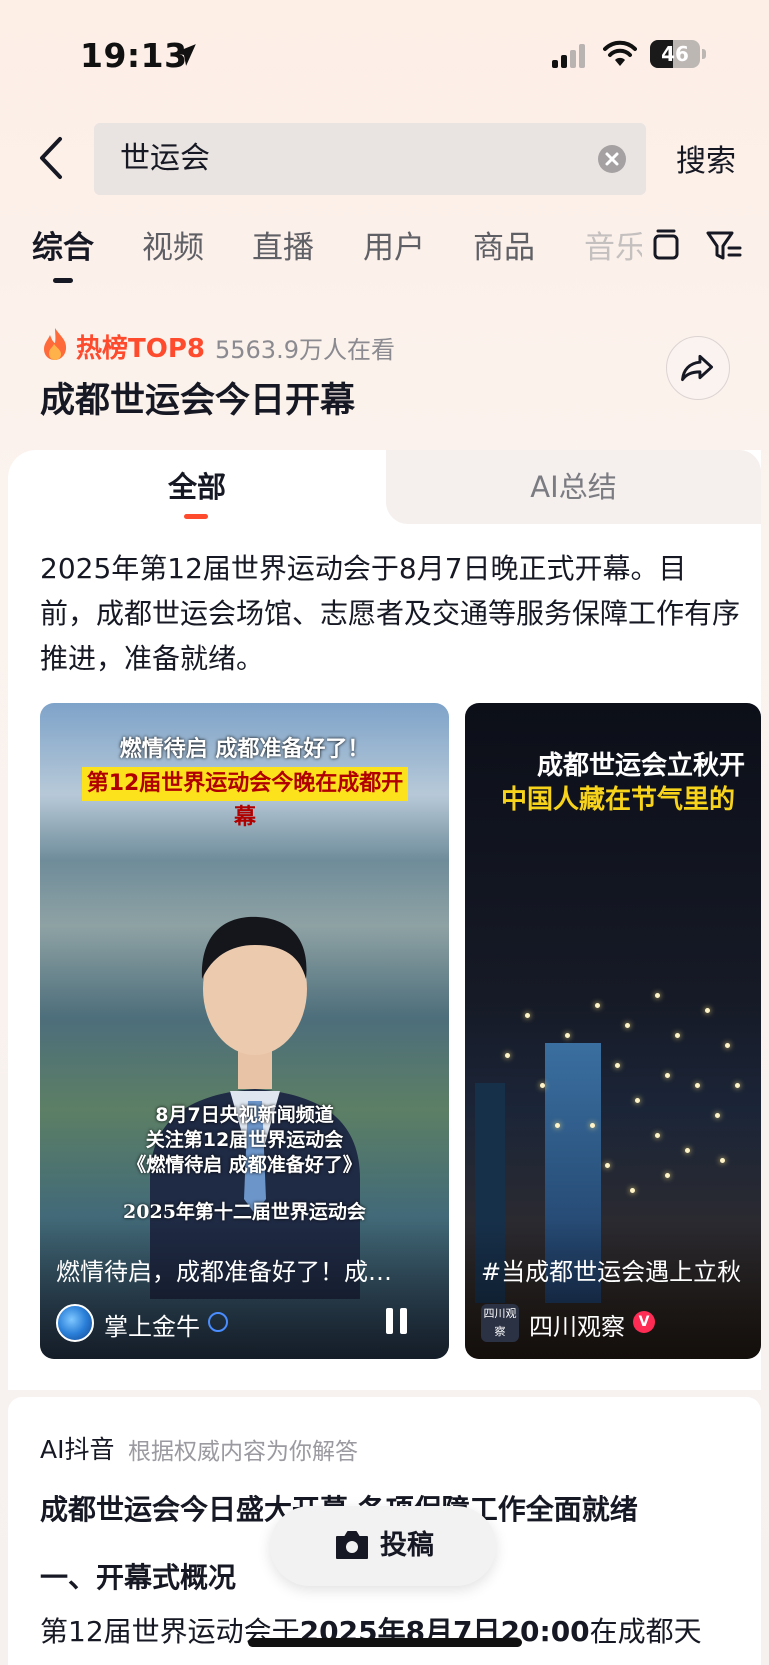  What do you see at coordinates (385, 1642) in the screenshot?
I see `home-indicator` at bounding box center [385, 1642].